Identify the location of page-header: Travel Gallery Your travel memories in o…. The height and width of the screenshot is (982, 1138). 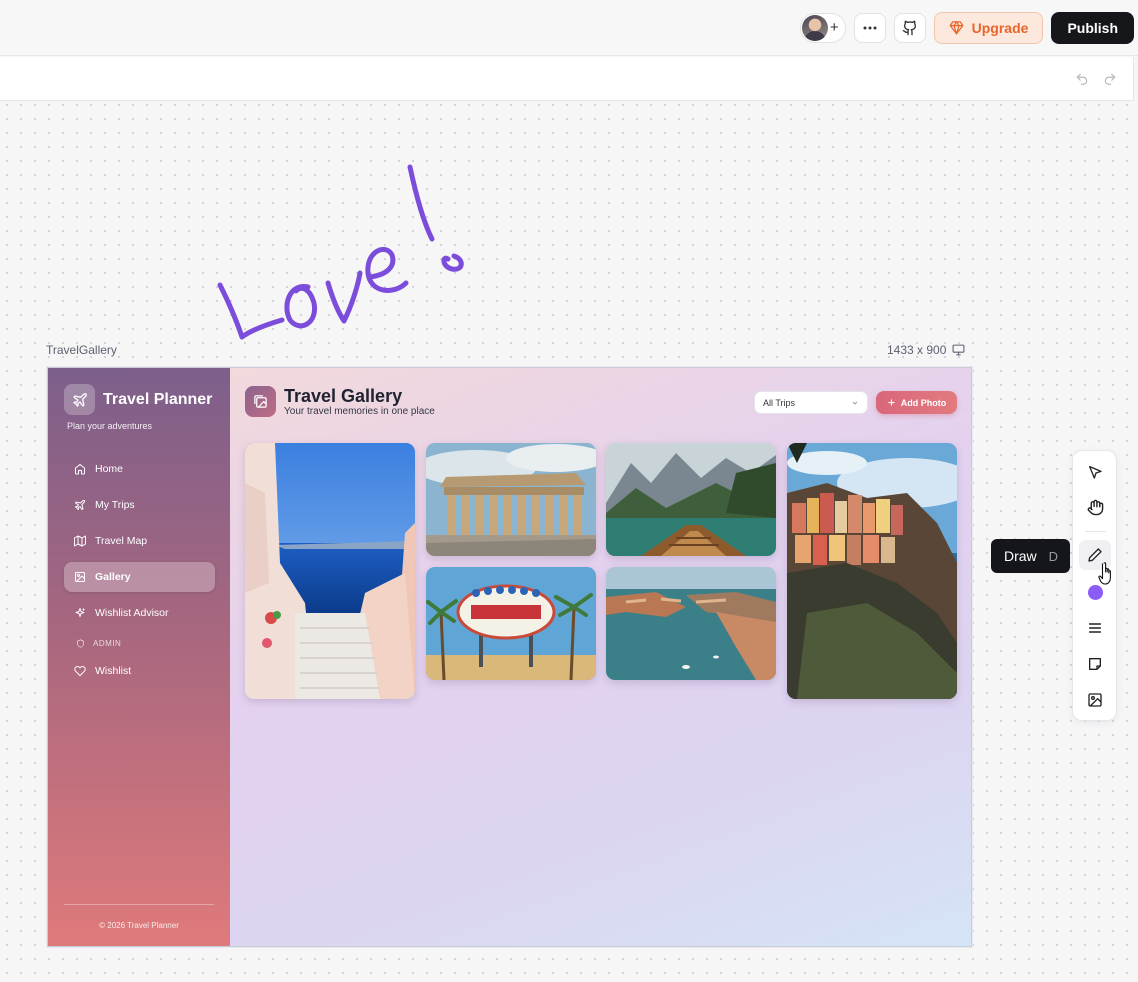
(340, 401).